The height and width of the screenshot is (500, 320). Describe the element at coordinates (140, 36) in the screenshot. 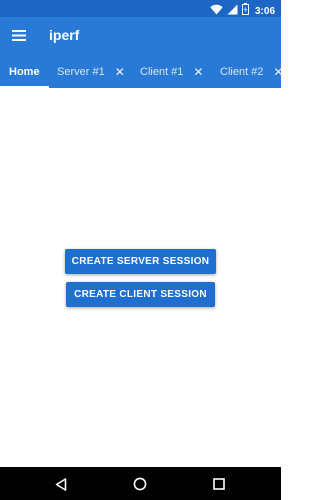

I see `app-toolbar: iperf` at that location.